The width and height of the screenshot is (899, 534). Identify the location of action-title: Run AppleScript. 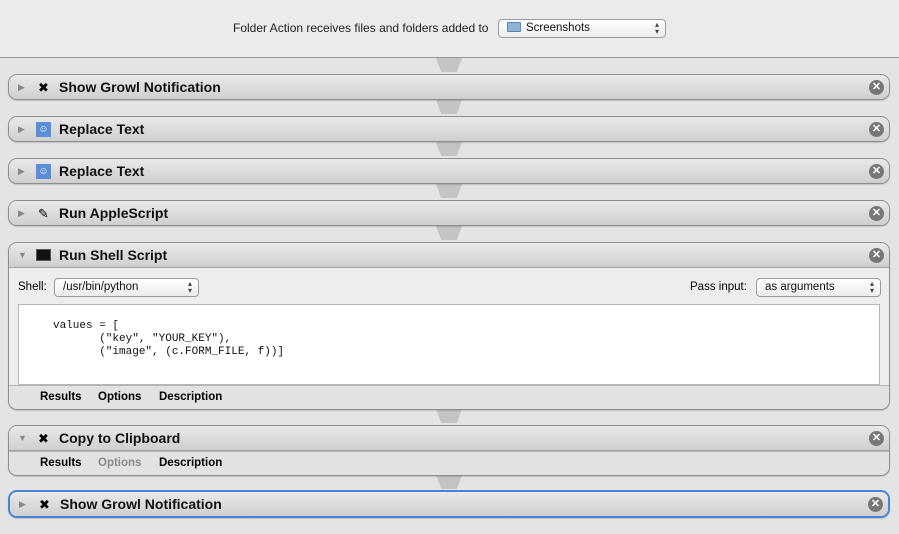
(114, 213).